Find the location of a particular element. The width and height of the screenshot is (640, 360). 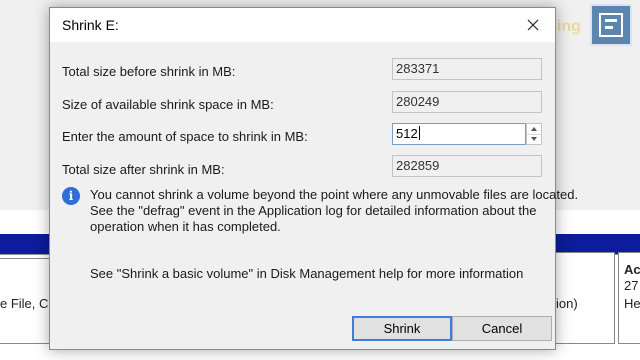

info-icon: i is located at coordinates (71, 196).